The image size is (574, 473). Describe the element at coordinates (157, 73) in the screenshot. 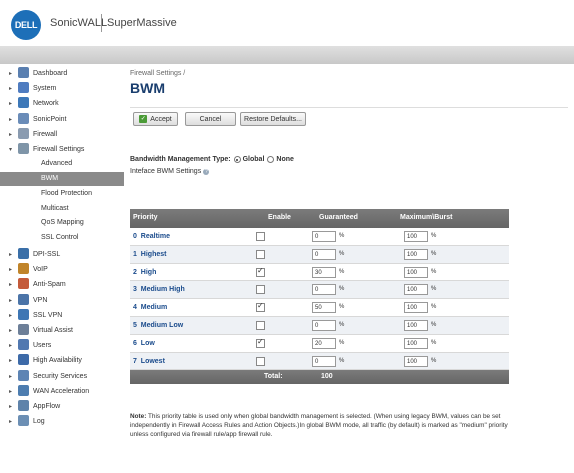

I see `breadcrumb: Firewall Settings /` at that location.